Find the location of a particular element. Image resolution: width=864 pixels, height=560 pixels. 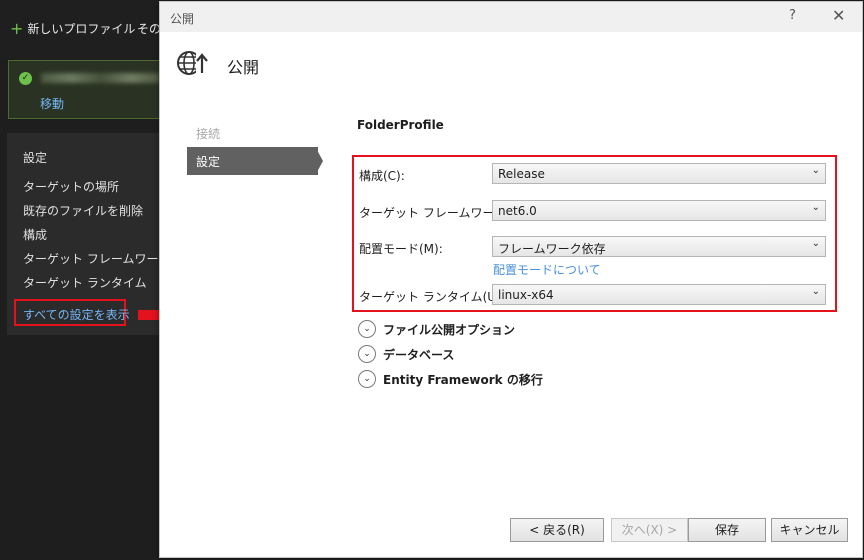

runtime-select: linux-x64 ⌄ is located at coordinates (659, 294).